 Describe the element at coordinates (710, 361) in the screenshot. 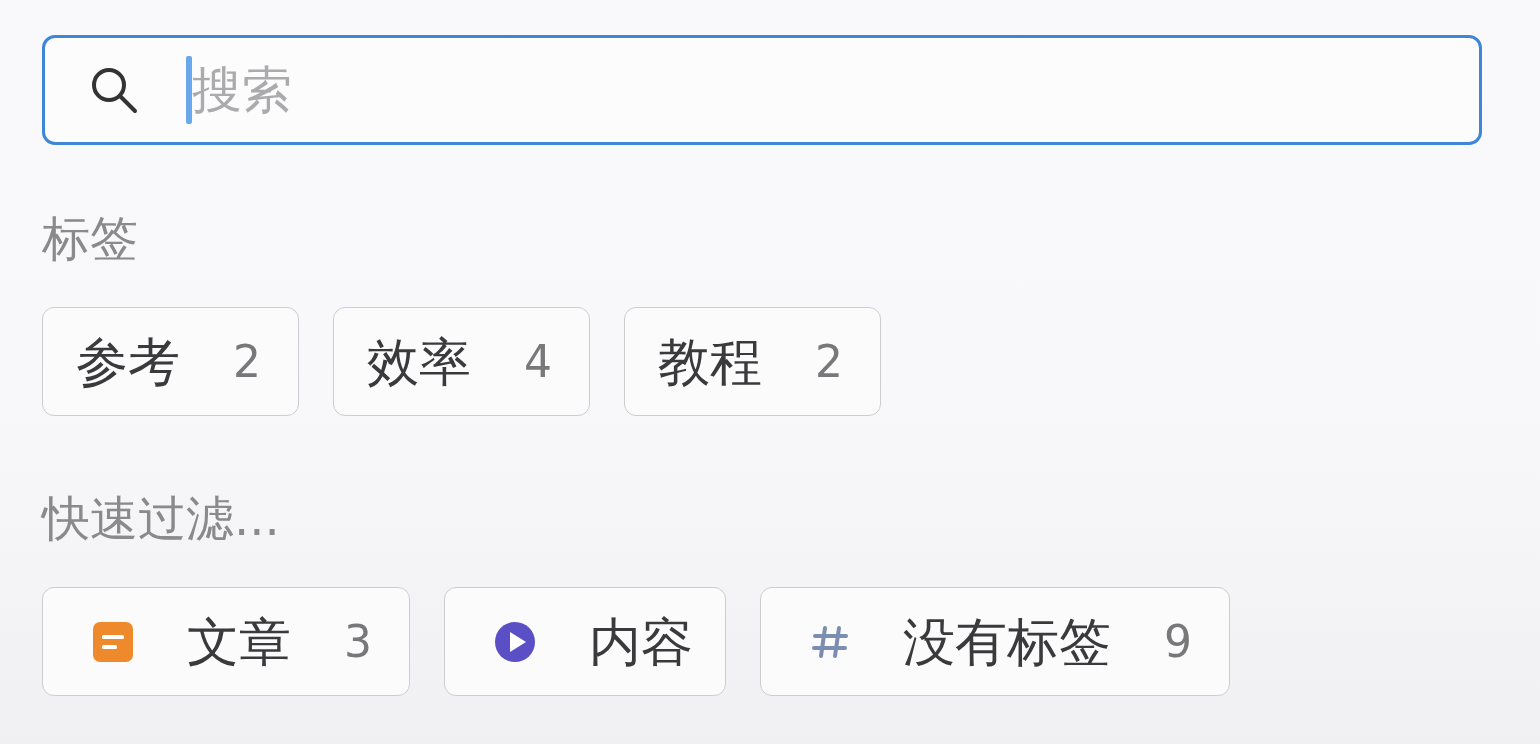

I see `tag-label: 教程` at that location.